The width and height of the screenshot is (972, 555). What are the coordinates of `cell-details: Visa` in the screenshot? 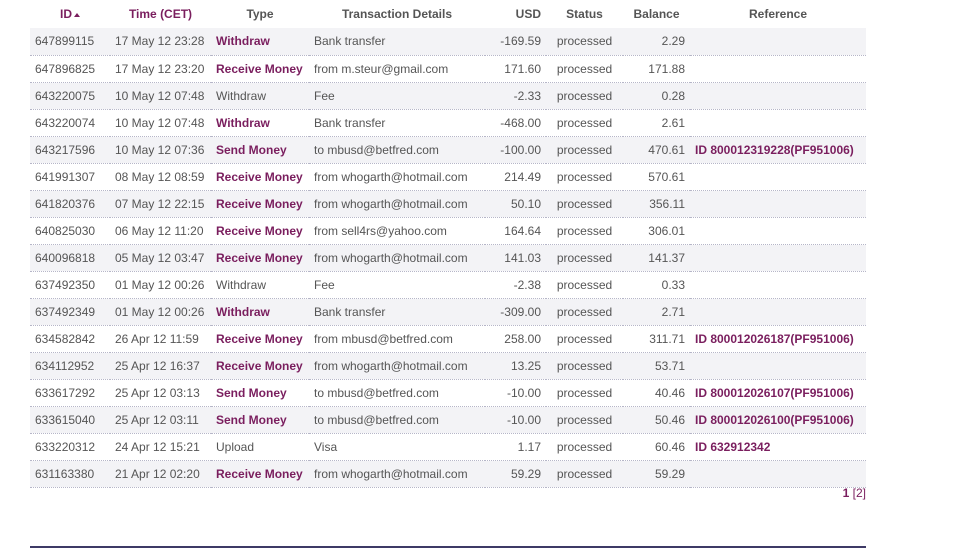 It's located at (397, 447).